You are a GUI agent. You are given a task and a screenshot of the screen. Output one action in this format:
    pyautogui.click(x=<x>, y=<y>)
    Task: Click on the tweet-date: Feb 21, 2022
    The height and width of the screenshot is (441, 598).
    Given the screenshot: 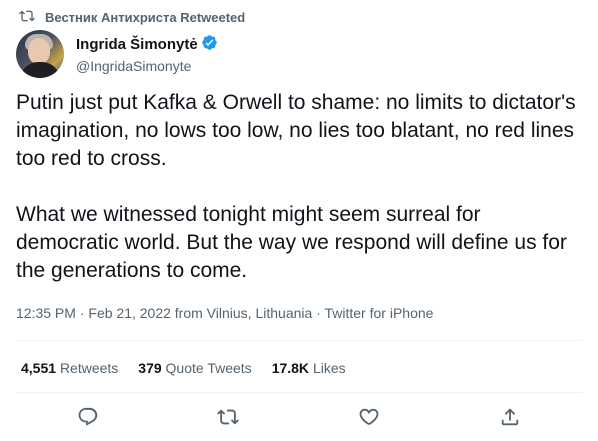 What is the action you would take?
    pyautogui.click(x=129, y=313)
    